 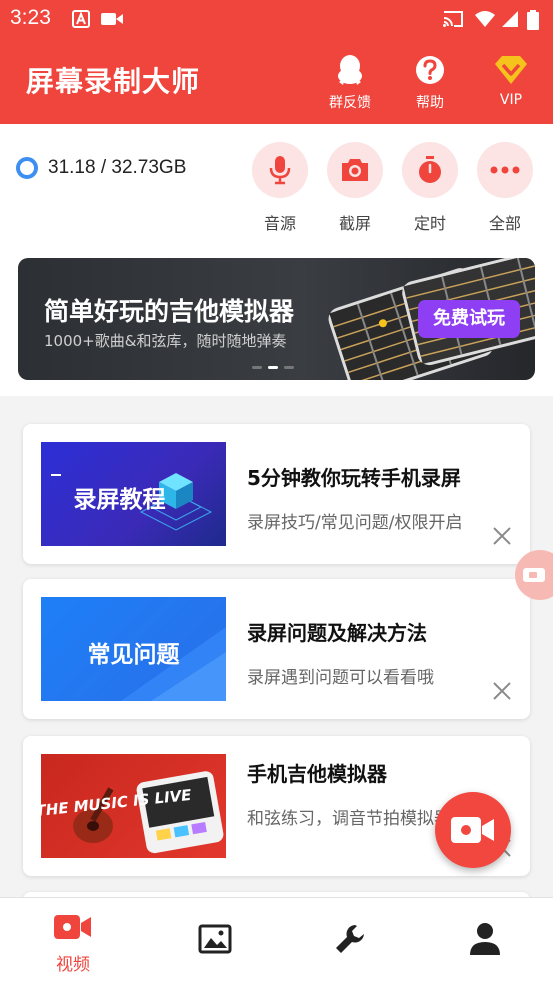 I want to click on audio-source-label: 音源, so click(x=279, y=223).